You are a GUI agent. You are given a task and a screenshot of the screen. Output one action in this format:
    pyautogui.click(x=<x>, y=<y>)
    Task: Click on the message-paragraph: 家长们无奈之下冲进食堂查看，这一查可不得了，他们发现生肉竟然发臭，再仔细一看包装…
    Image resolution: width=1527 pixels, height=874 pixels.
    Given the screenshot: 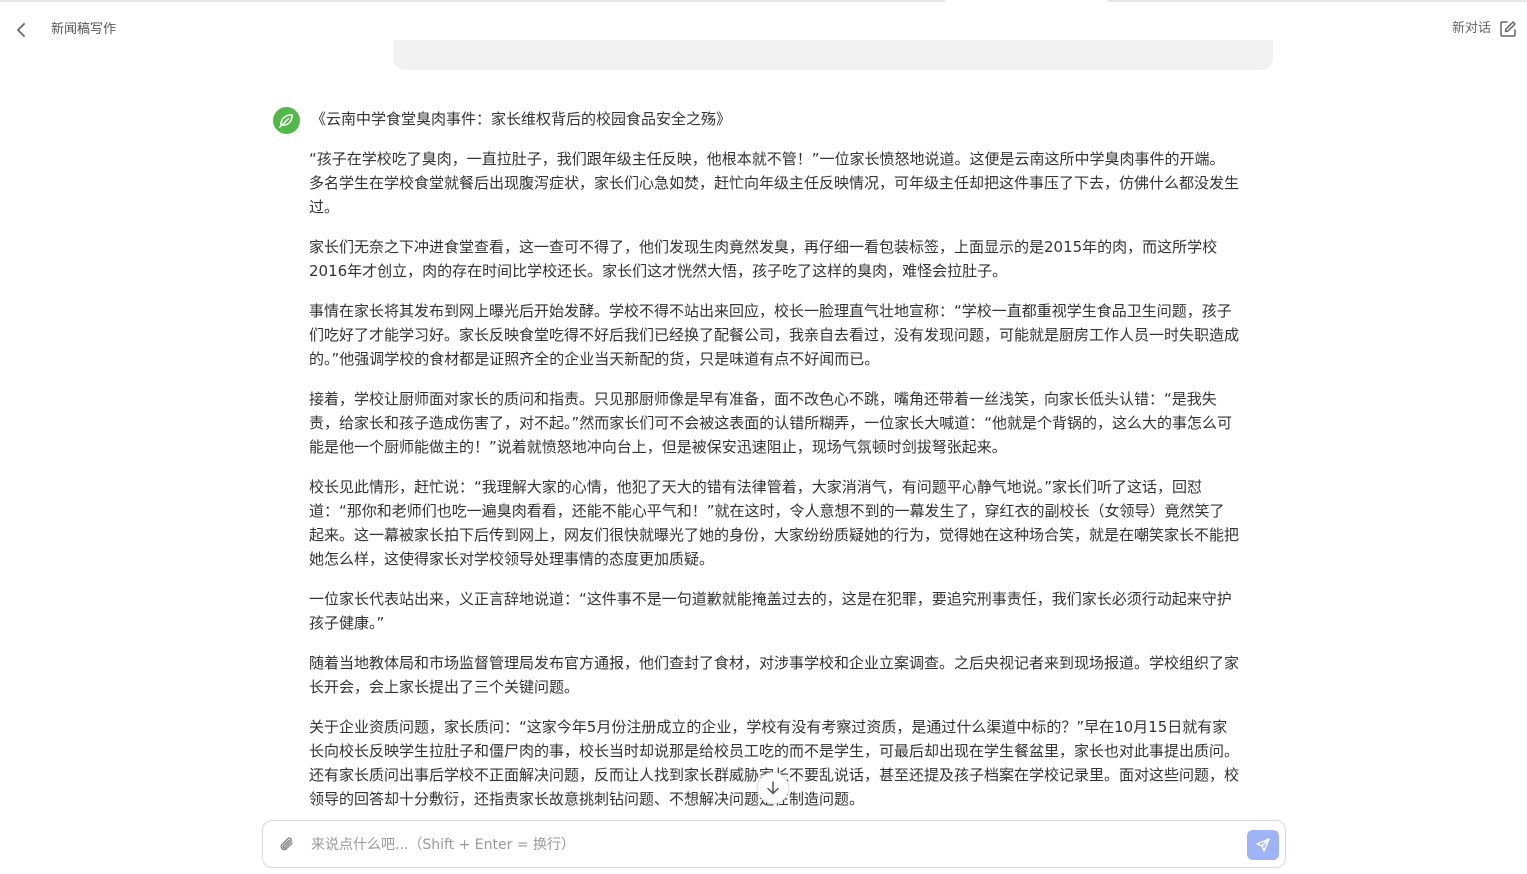 What is the action you would take?
    pyautogui.click(x=763, y=259)
    